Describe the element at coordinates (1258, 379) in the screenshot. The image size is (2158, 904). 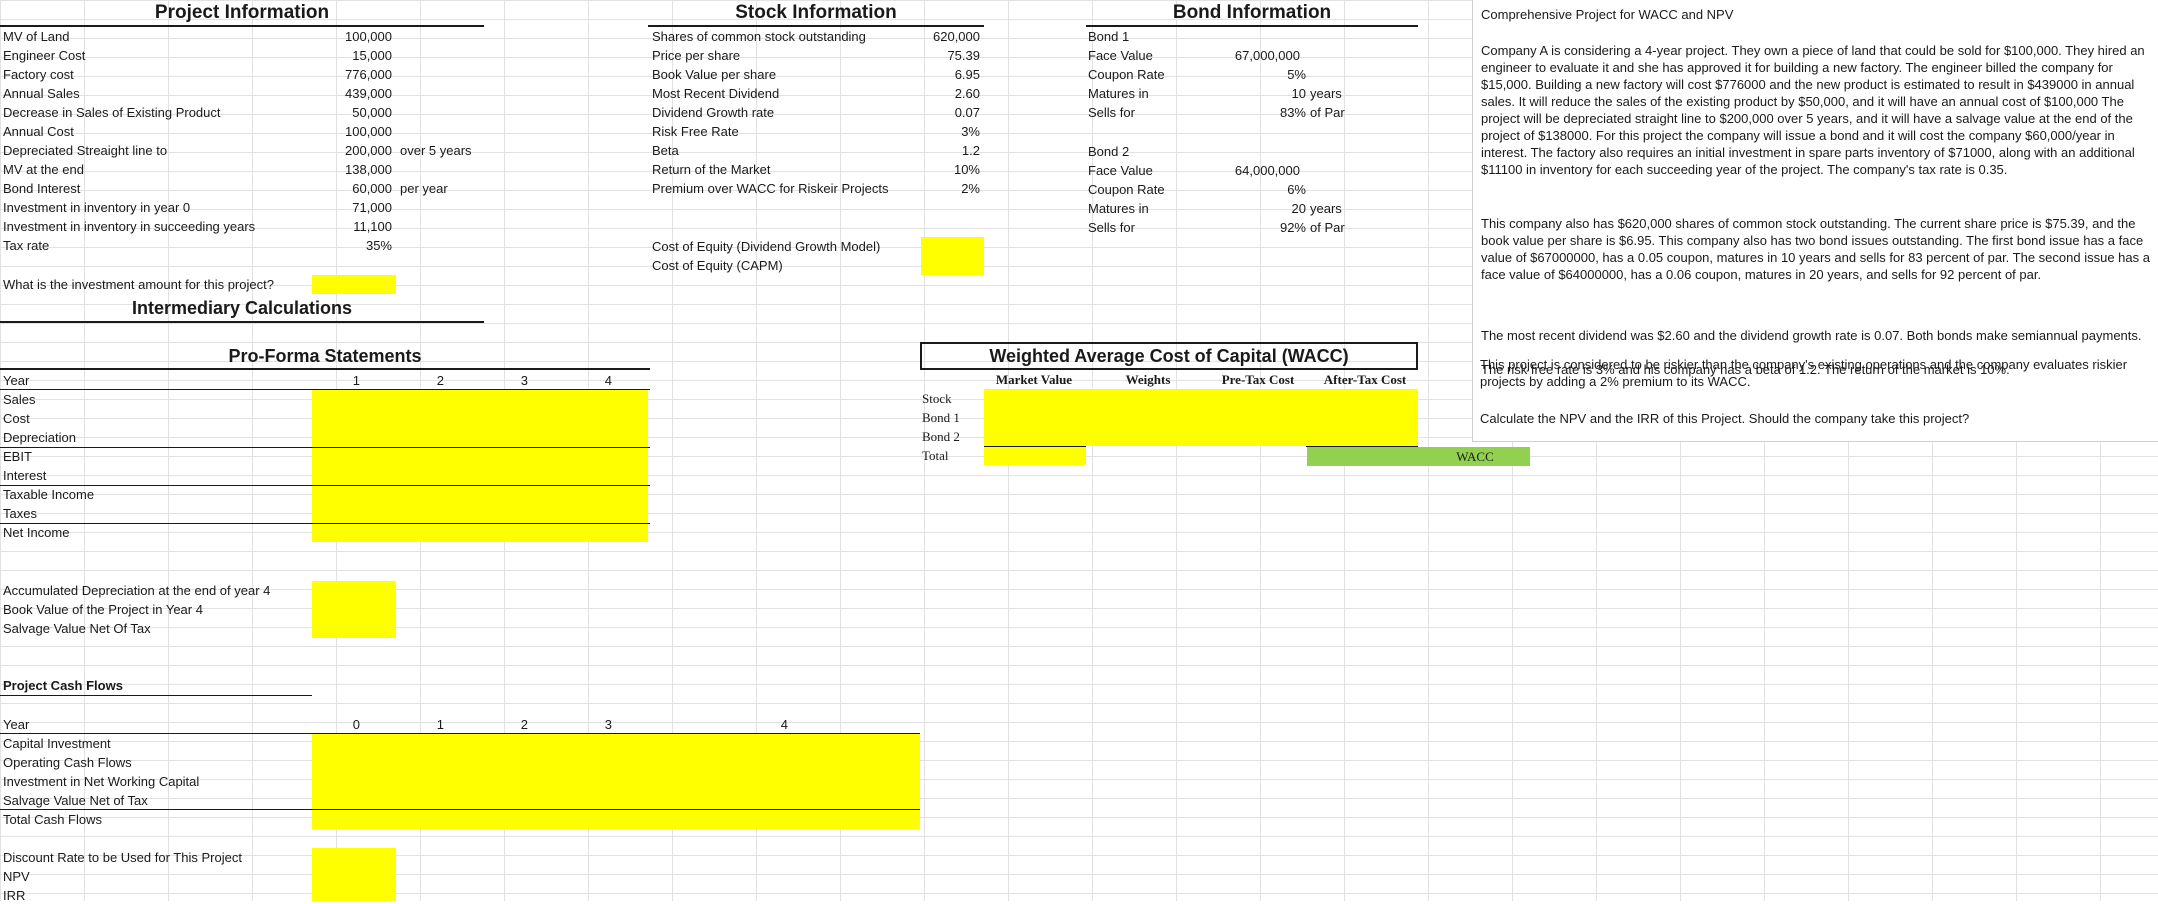
I see `wacc-header: Pre-Tax Cost` at that location.